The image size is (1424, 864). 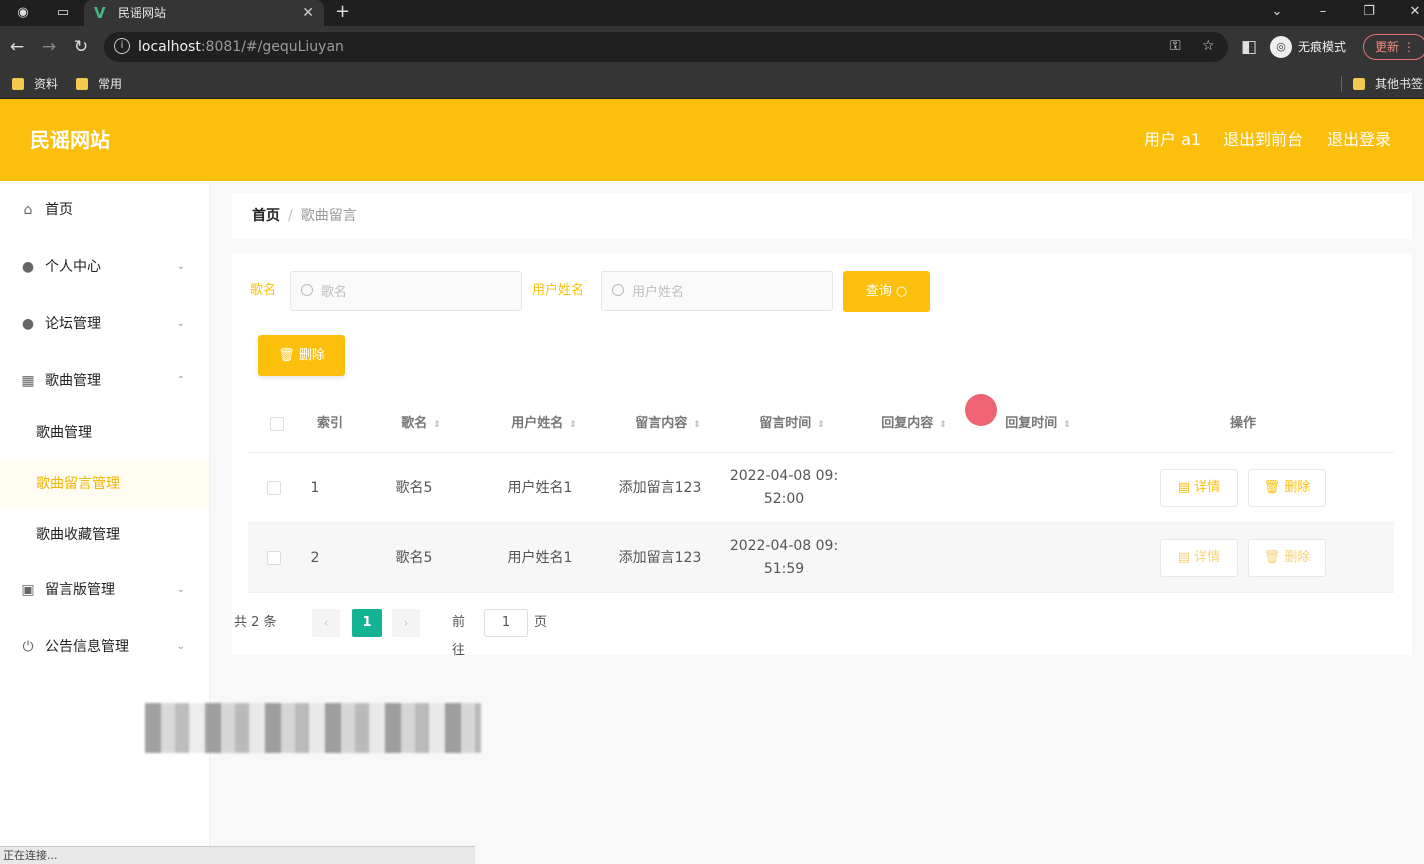 What do you see at coordinates (104, 590) in the screenshot?
I see `sidebar-item-guestbook: ▣ 留言版管理 ⌄` at bounding box center [104, 590].